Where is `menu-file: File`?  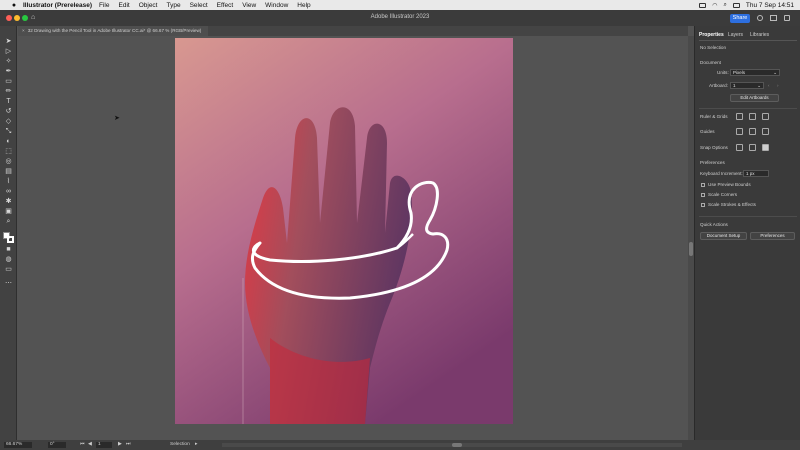 menu-file: File is located at coordinates (104, 5).